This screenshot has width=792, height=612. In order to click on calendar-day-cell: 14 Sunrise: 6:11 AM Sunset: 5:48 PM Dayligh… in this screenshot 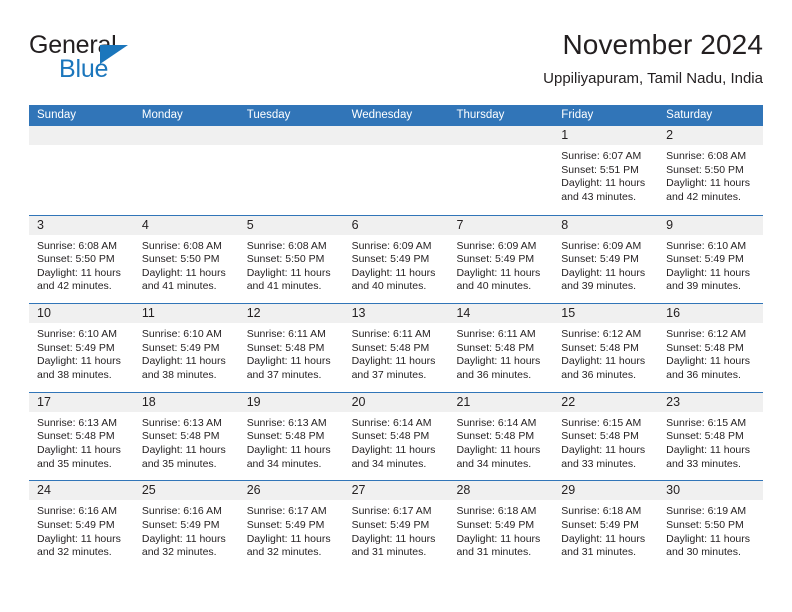, I will do `click(501, 348)`.